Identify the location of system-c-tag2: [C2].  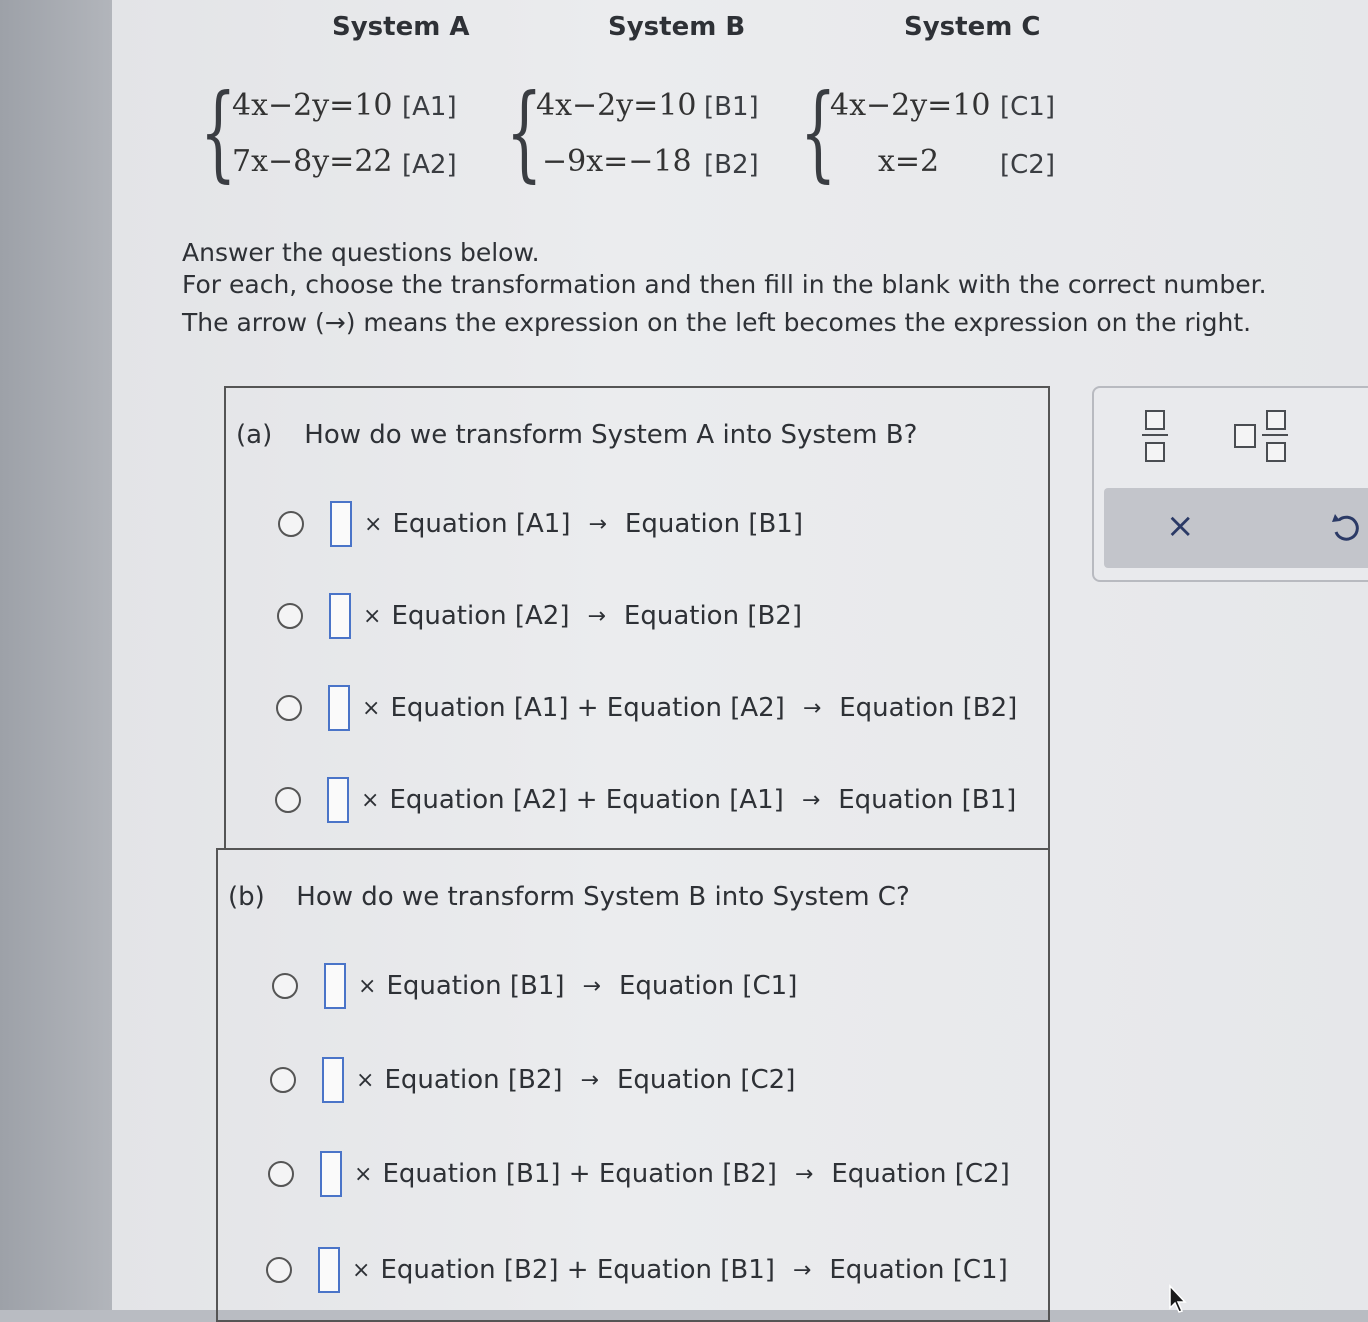
(1027, 165).